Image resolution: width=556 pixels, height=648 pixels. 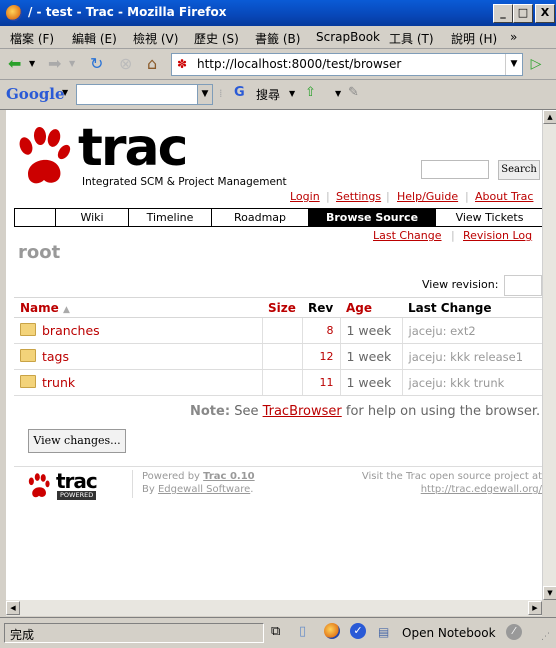 I want to click on firefox-status-icon, so click(x=332, y=631).